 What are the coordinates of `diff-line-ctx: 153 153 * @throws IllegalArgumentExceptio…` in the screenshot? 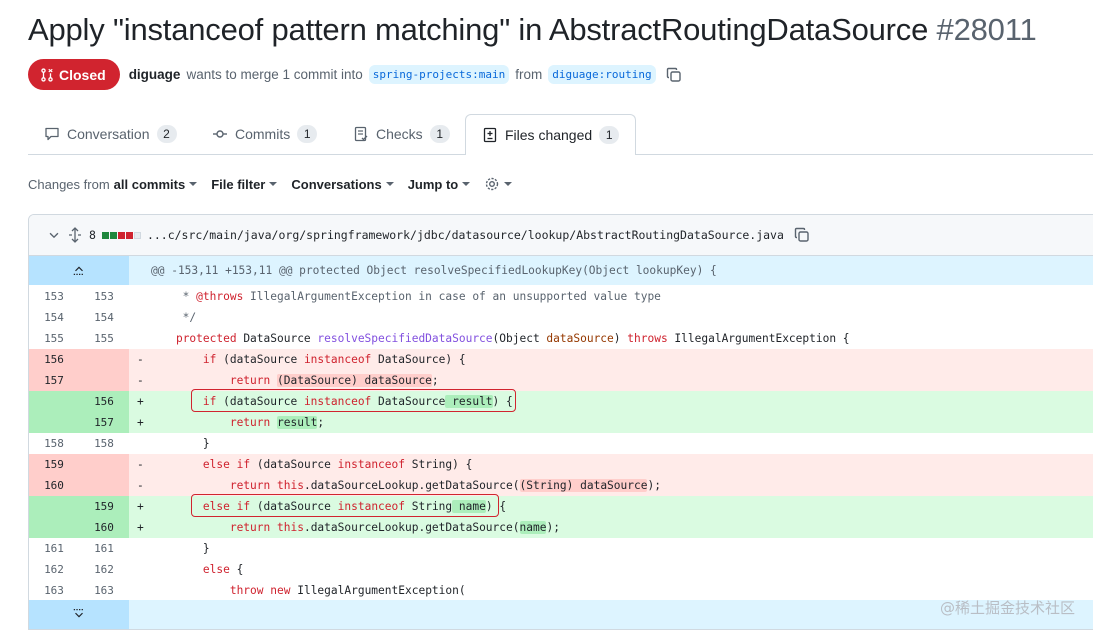 It's located at (561, 296).